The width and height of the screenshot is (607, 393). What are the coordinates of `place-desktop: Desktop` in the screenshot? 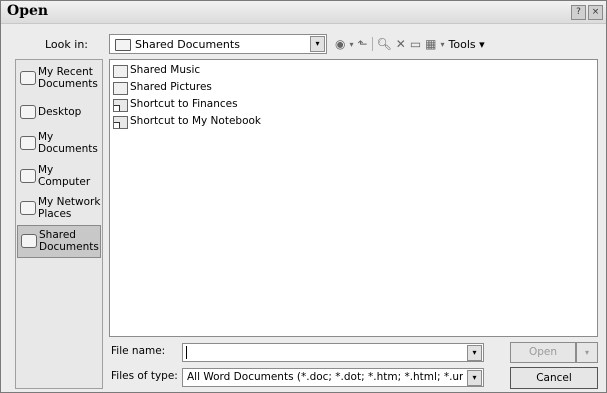 It's located at (59, 113).